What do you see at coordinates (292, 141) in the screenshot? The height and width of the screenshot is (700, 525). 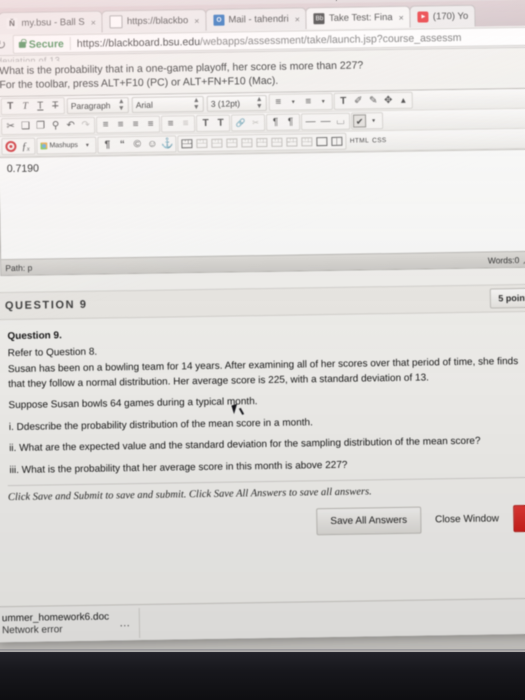 I see `delete-column-icon` at bounding box center [292, 141].